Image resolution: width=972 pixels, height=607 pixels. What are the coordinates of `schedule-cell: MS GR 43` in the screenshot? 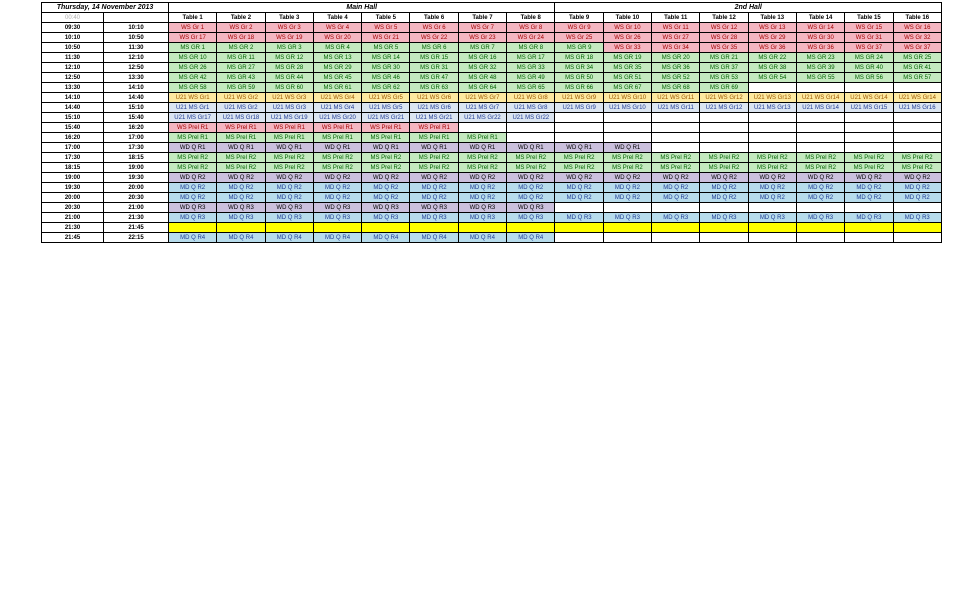 It's located at (241, 77).